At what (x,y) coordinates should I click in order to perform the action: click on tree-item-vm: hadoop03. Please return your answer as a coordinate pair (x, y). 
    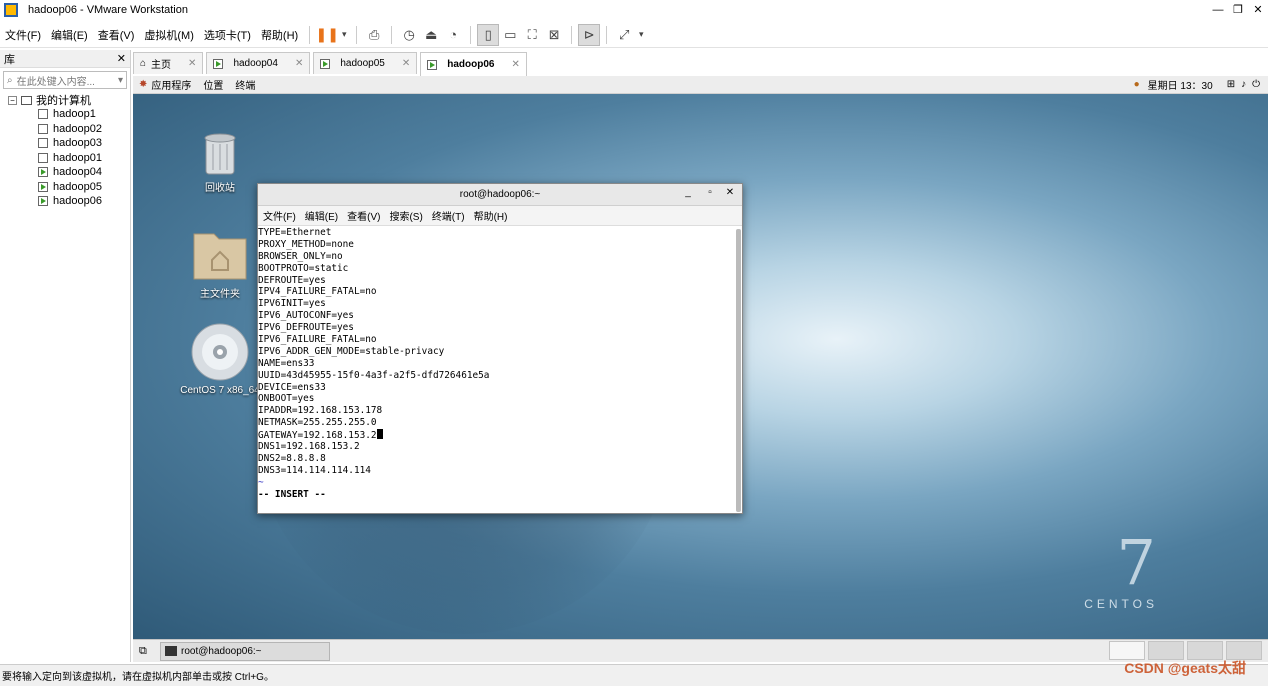
    Looking at the image, I should click on (65, 143).